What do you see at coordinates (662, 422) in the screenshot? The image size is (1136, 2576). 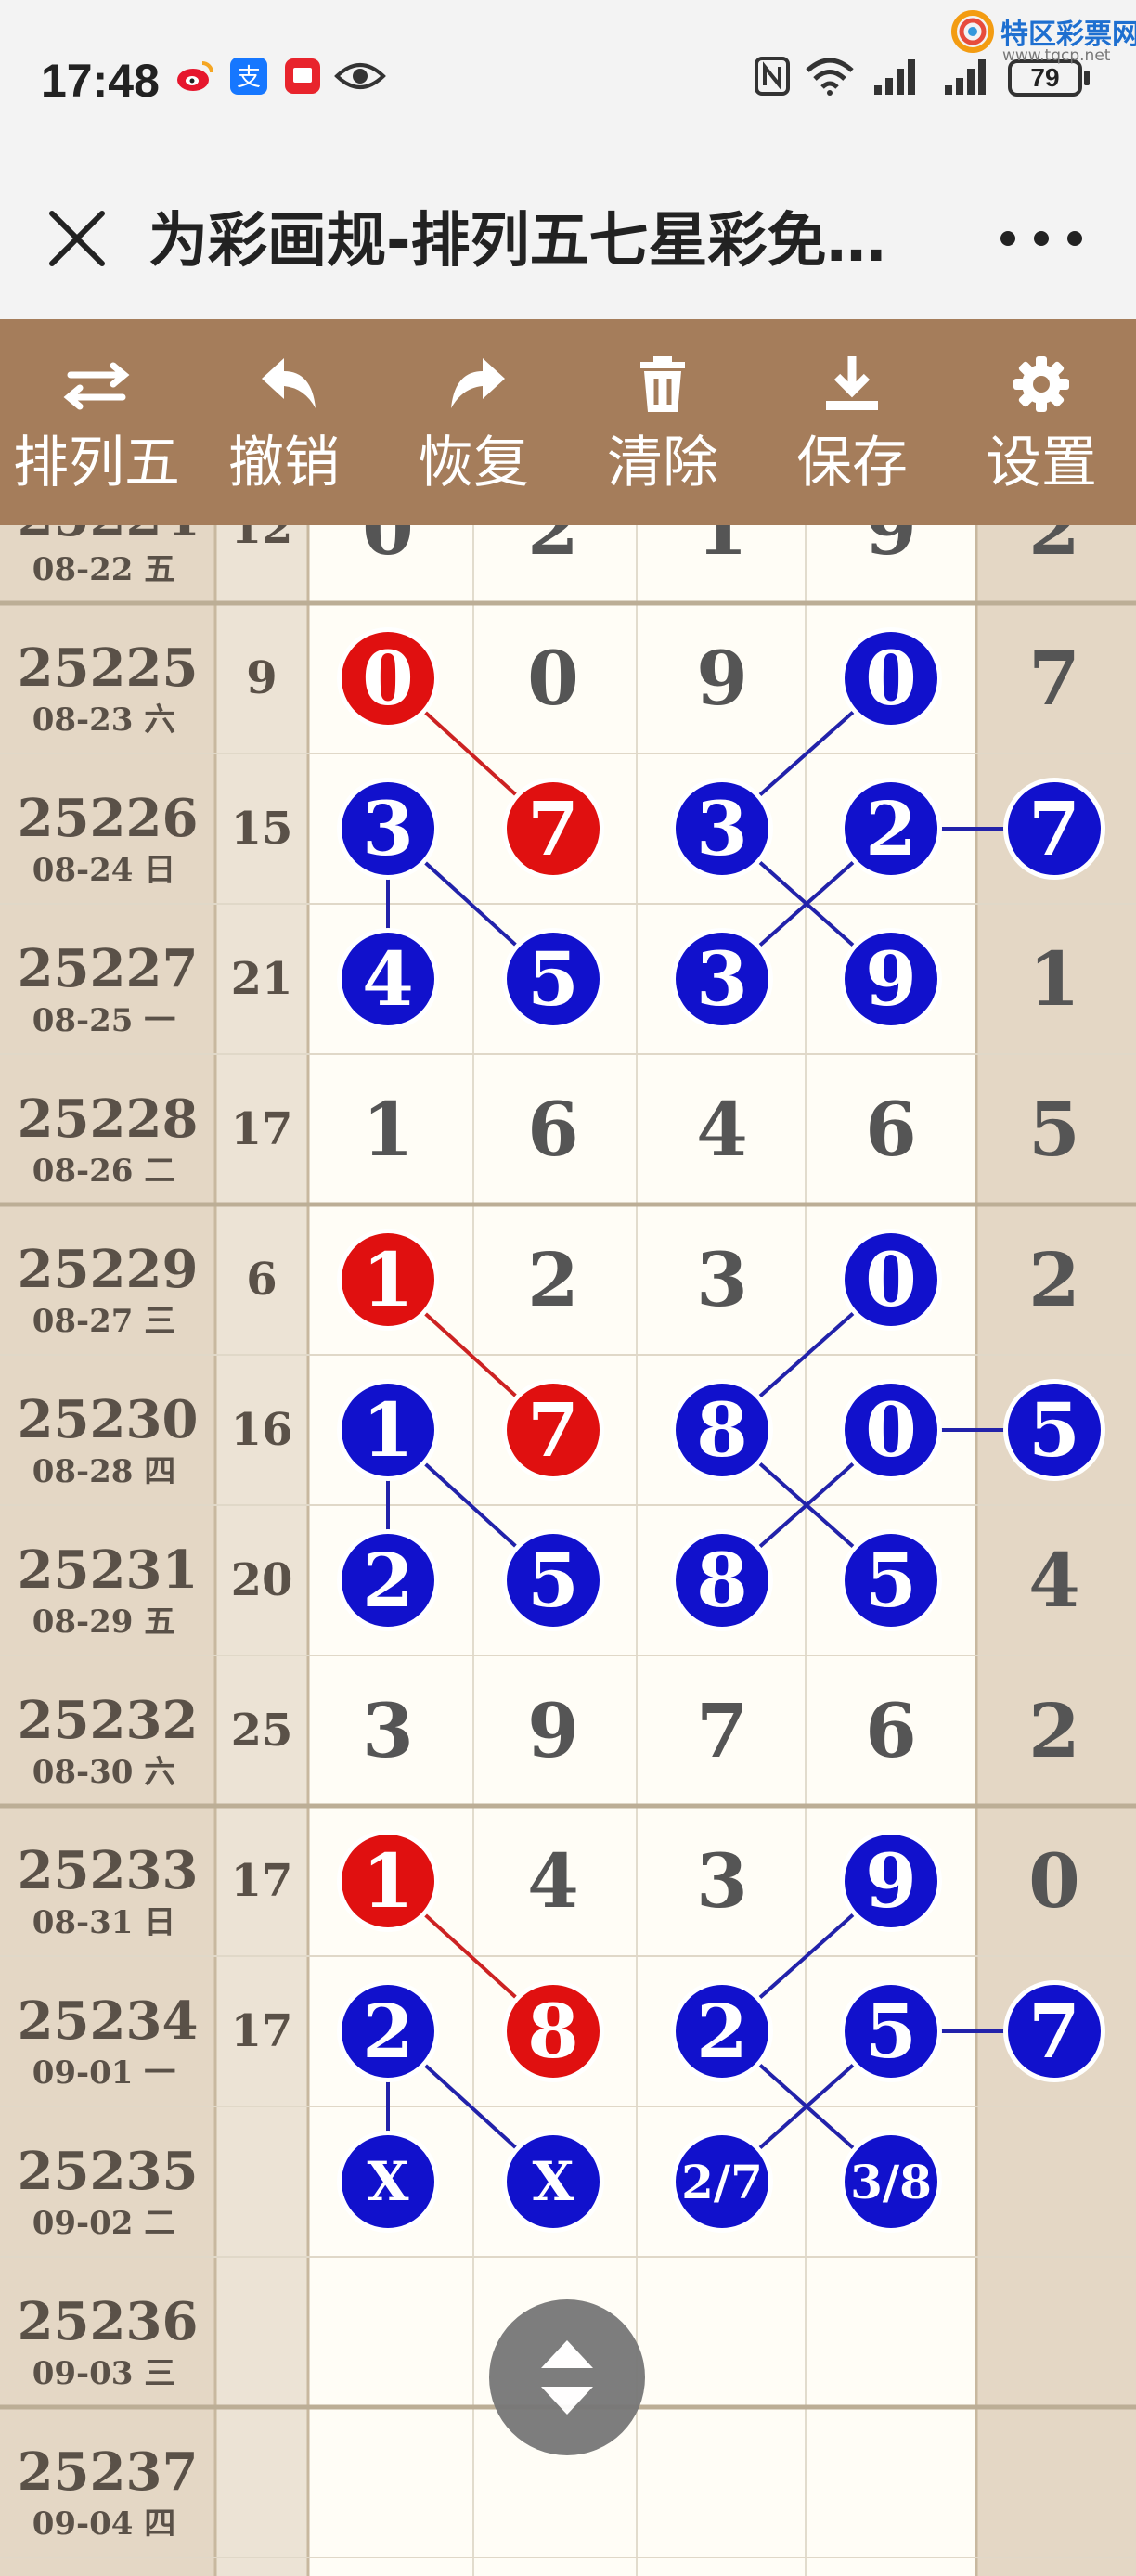 I see `clear-button: 清除` at bounding box center [662, 422].